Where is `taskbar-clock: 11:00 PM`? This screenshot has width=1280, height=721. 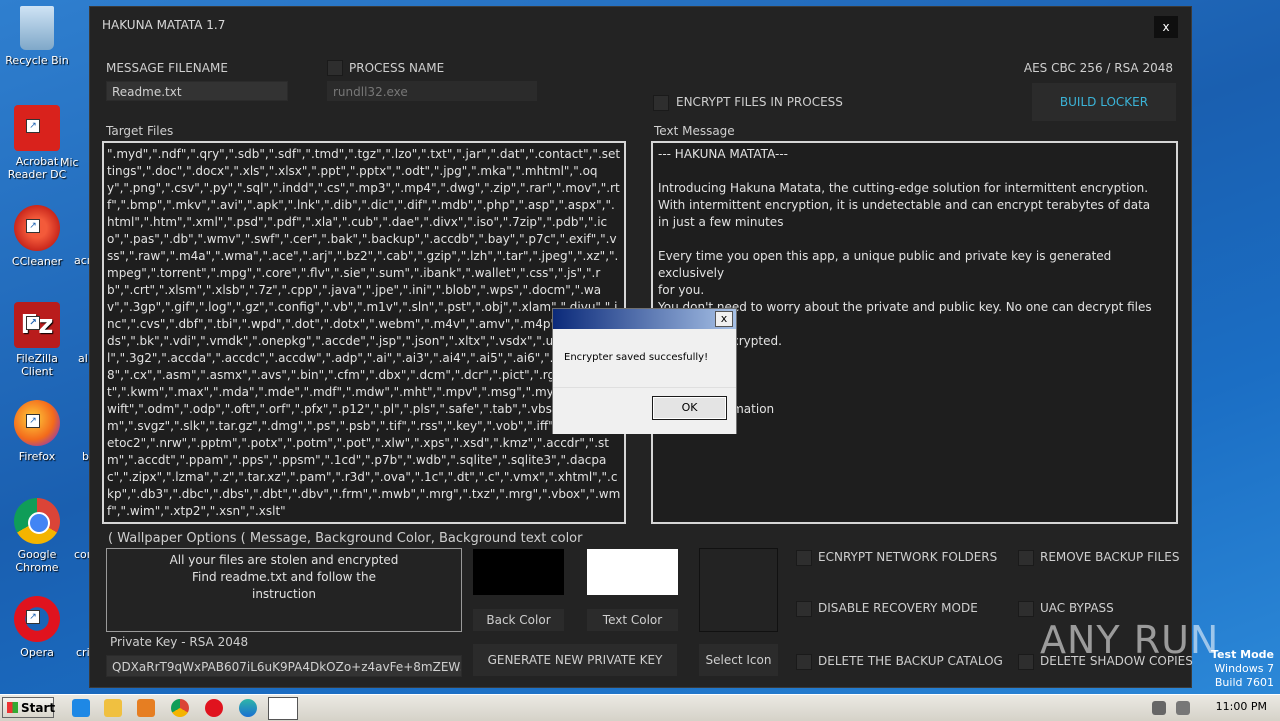
taskbar-clock: 11:00 PM is located at coordinates (1241, 706).